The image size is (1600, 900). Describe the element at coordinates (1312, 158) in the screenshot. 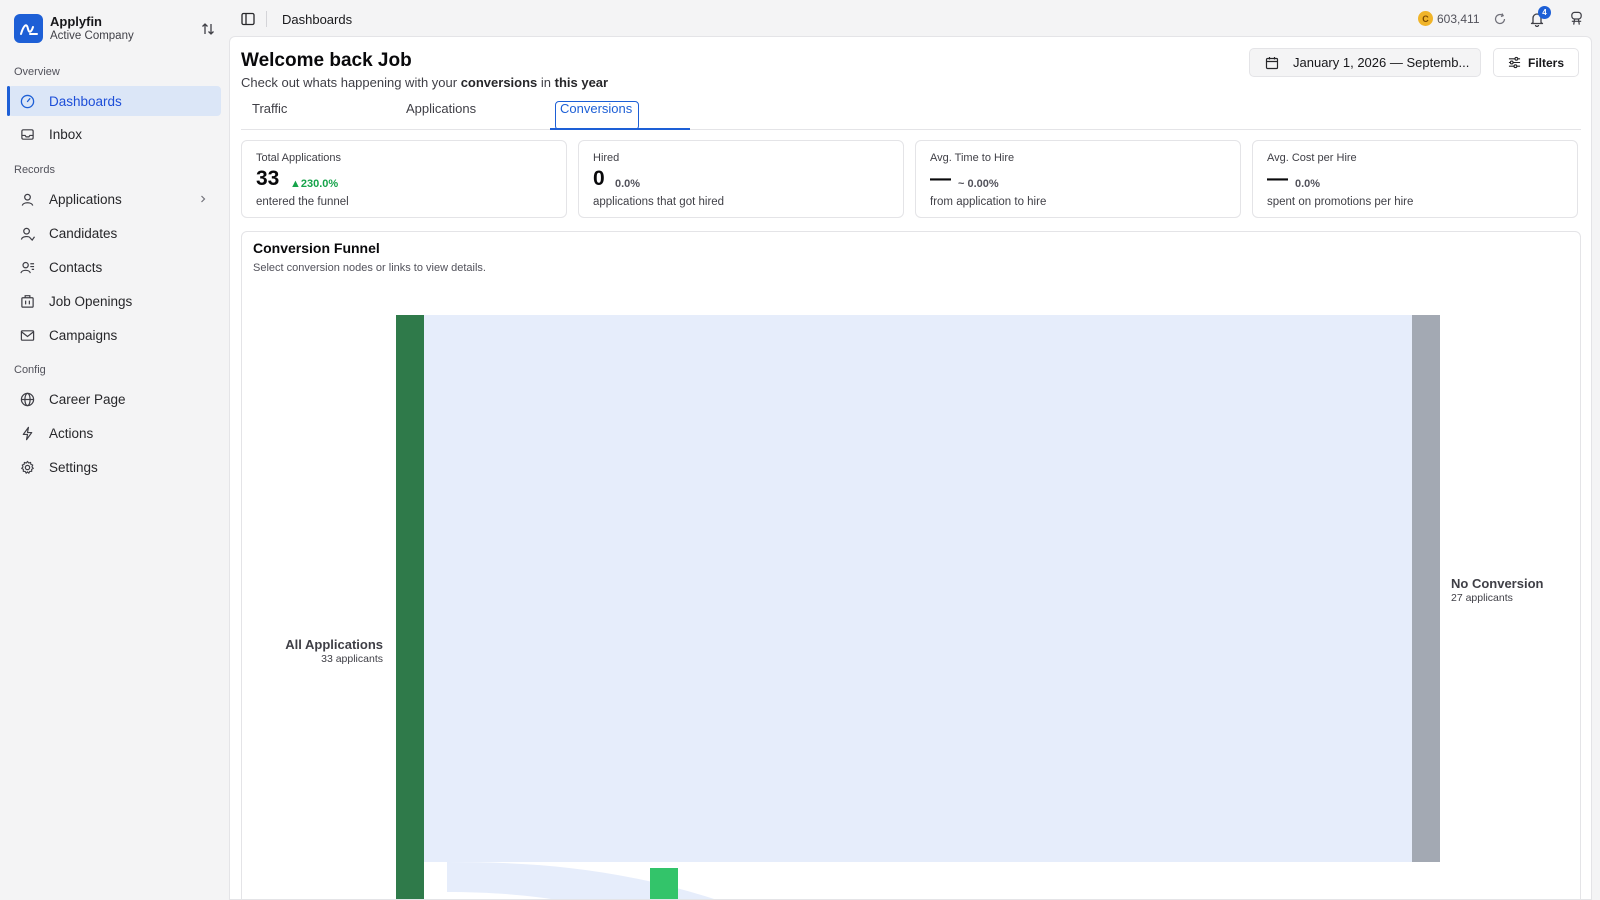

I see `kpi-label: Avg. Cost per Hire` at that location.